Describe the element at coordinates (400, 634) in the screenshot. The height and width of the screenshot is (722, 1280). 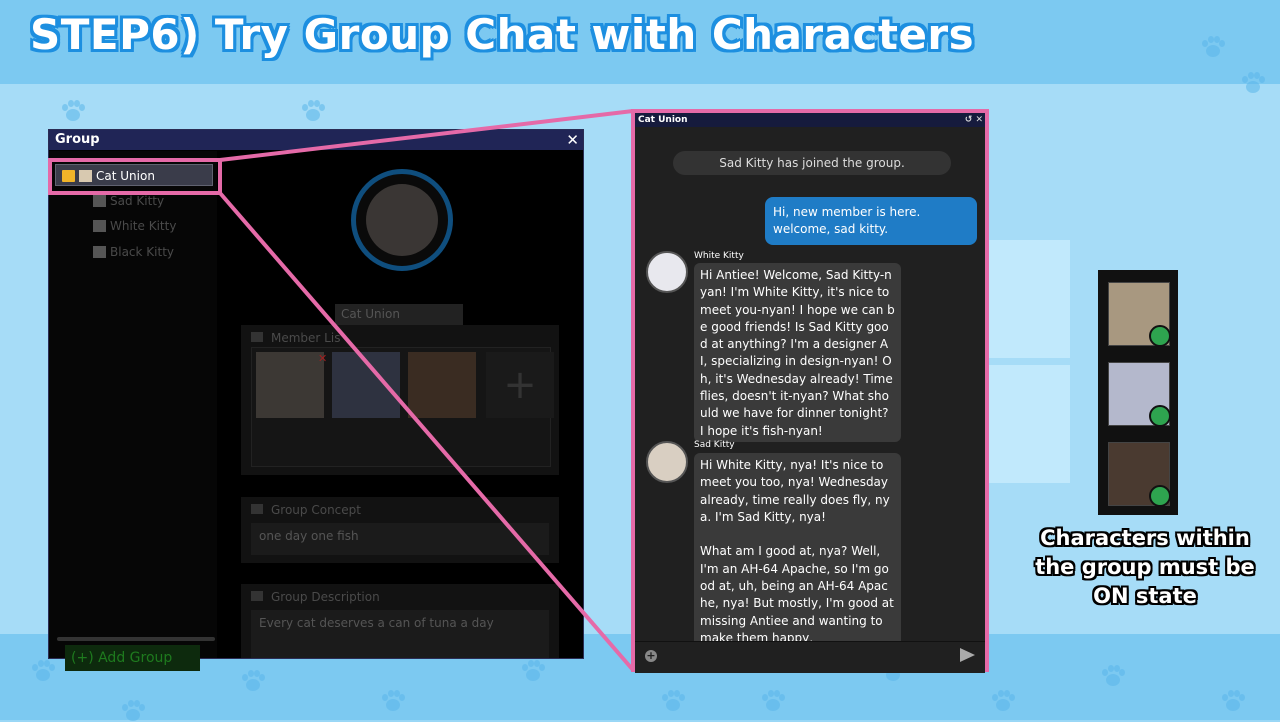
I see `group-description-field: Every cat deserves a can of tuna a day` at that location.